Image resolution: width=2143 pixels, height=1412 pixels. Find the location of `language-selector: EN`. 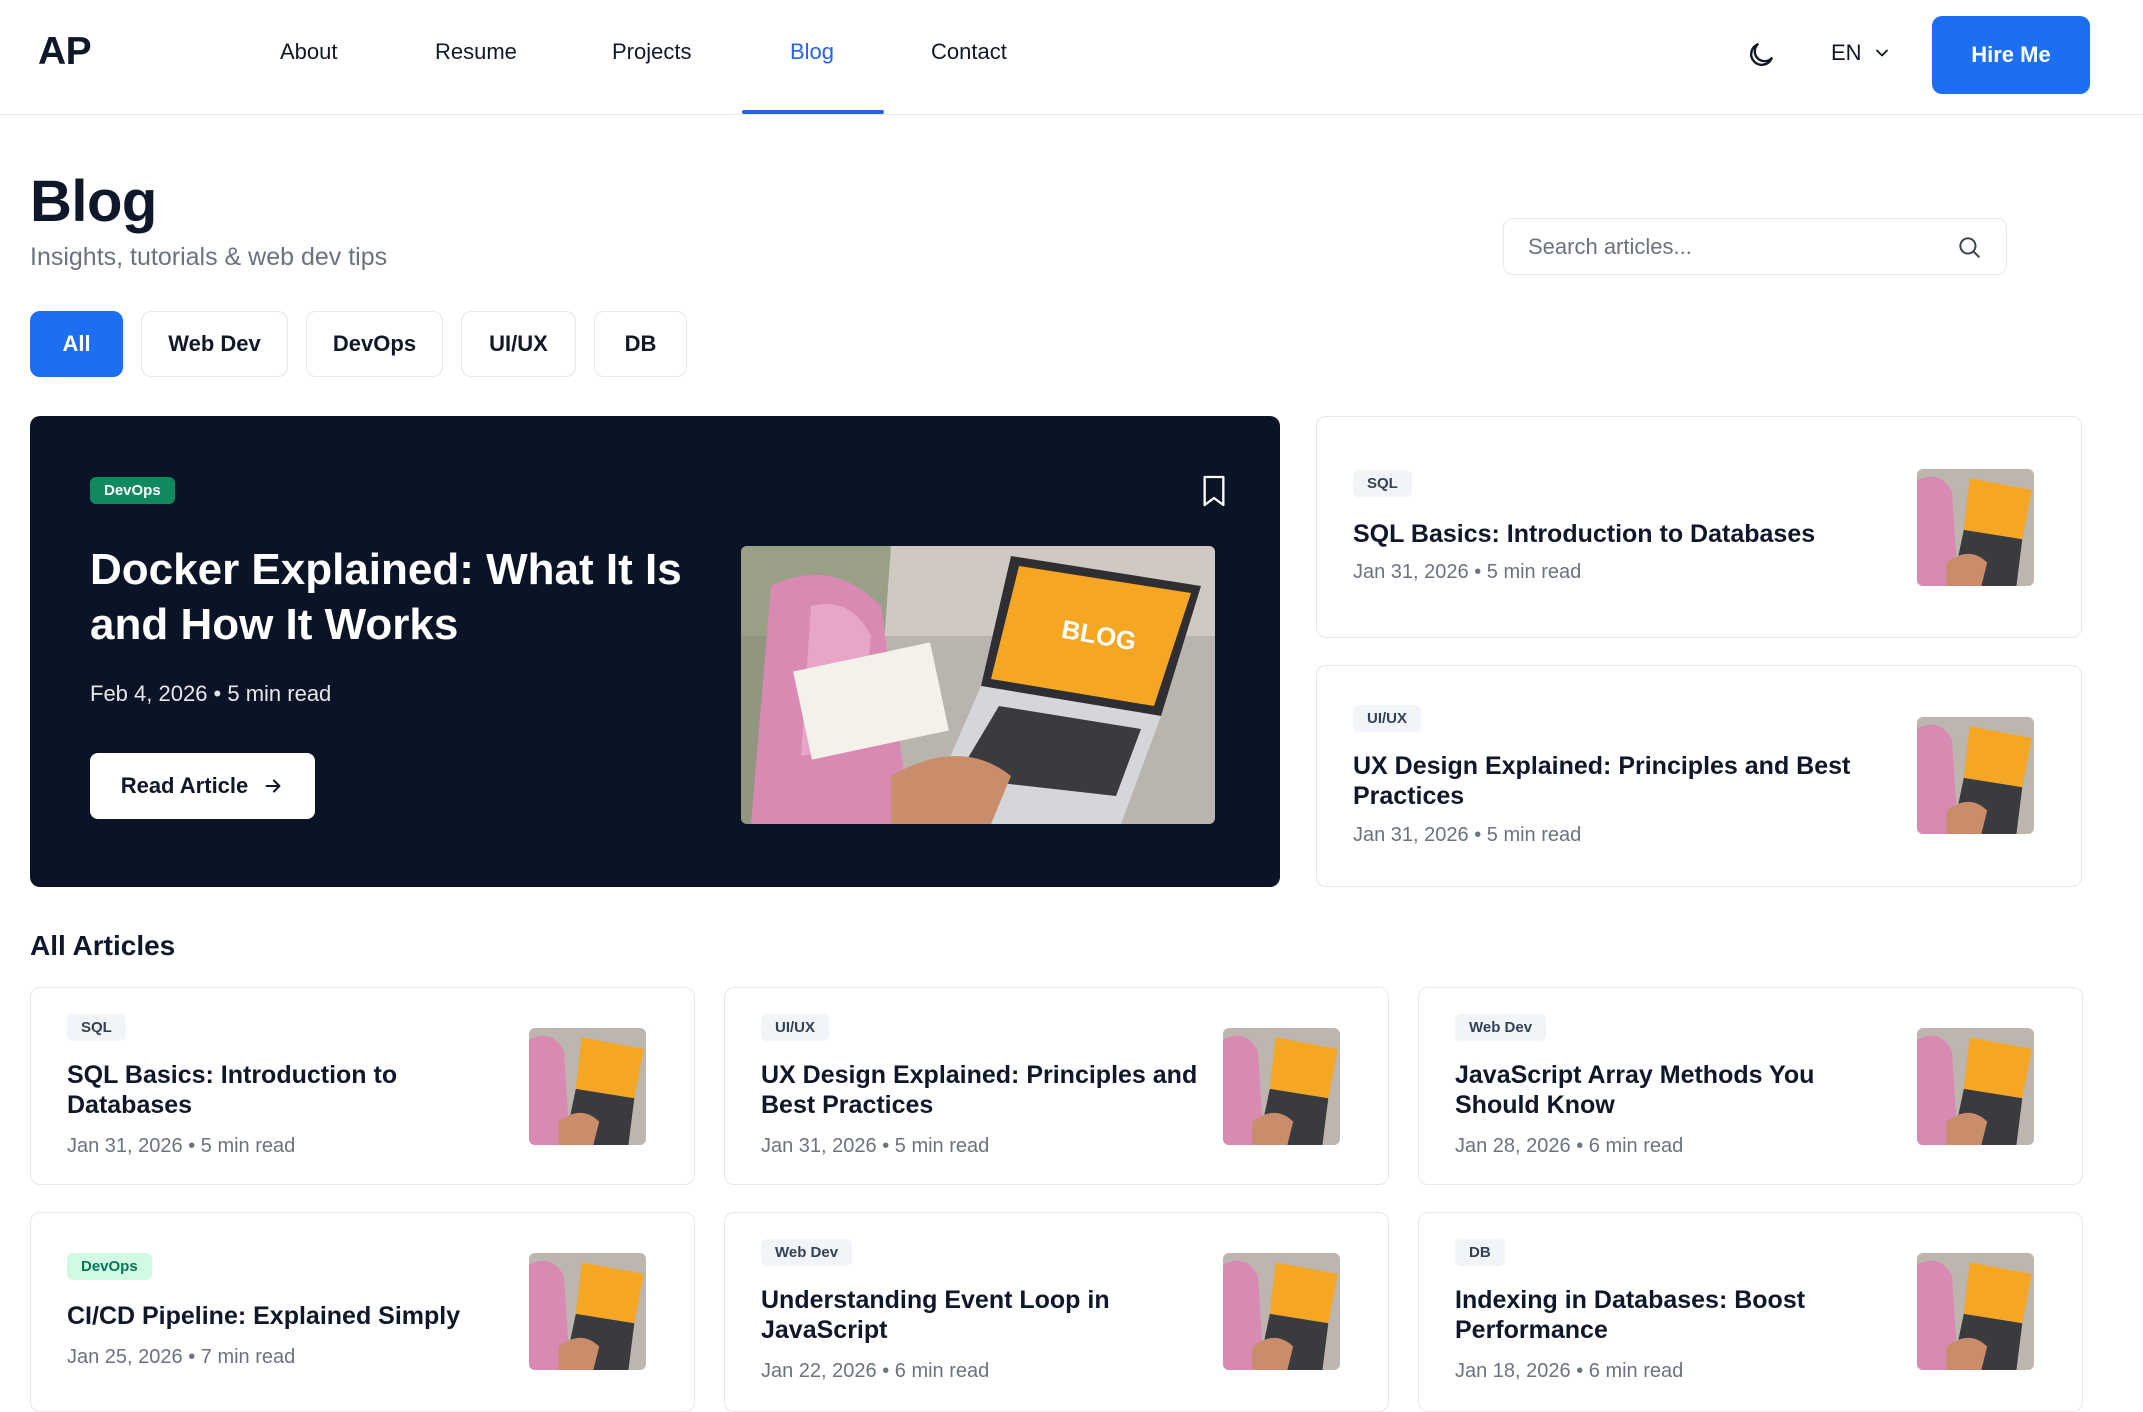

language-selector: EN is located at coordinates (1861, 53).